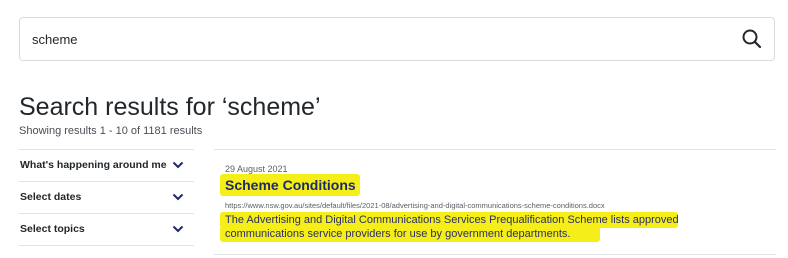 This screenshot has width=788, height=258. Describe the element at coordinates (170, 107) in the screenshot. I see `page-title: Search results for ‘scheme’` at that location.